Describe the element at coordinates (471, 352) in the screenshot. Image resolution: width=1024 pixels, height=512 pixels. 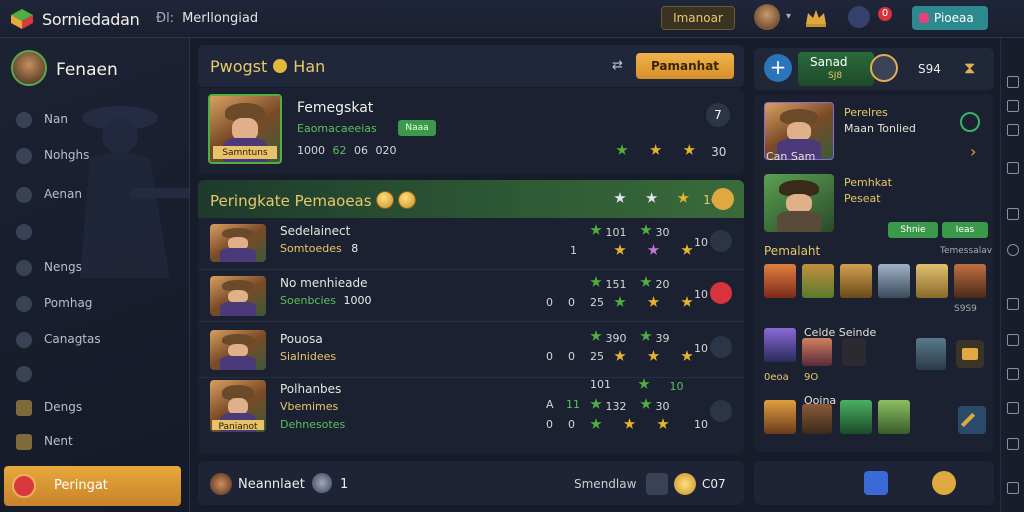
I see `table-row: Pouosa Sialnidees 0 0 25 390 39 10` at that location.